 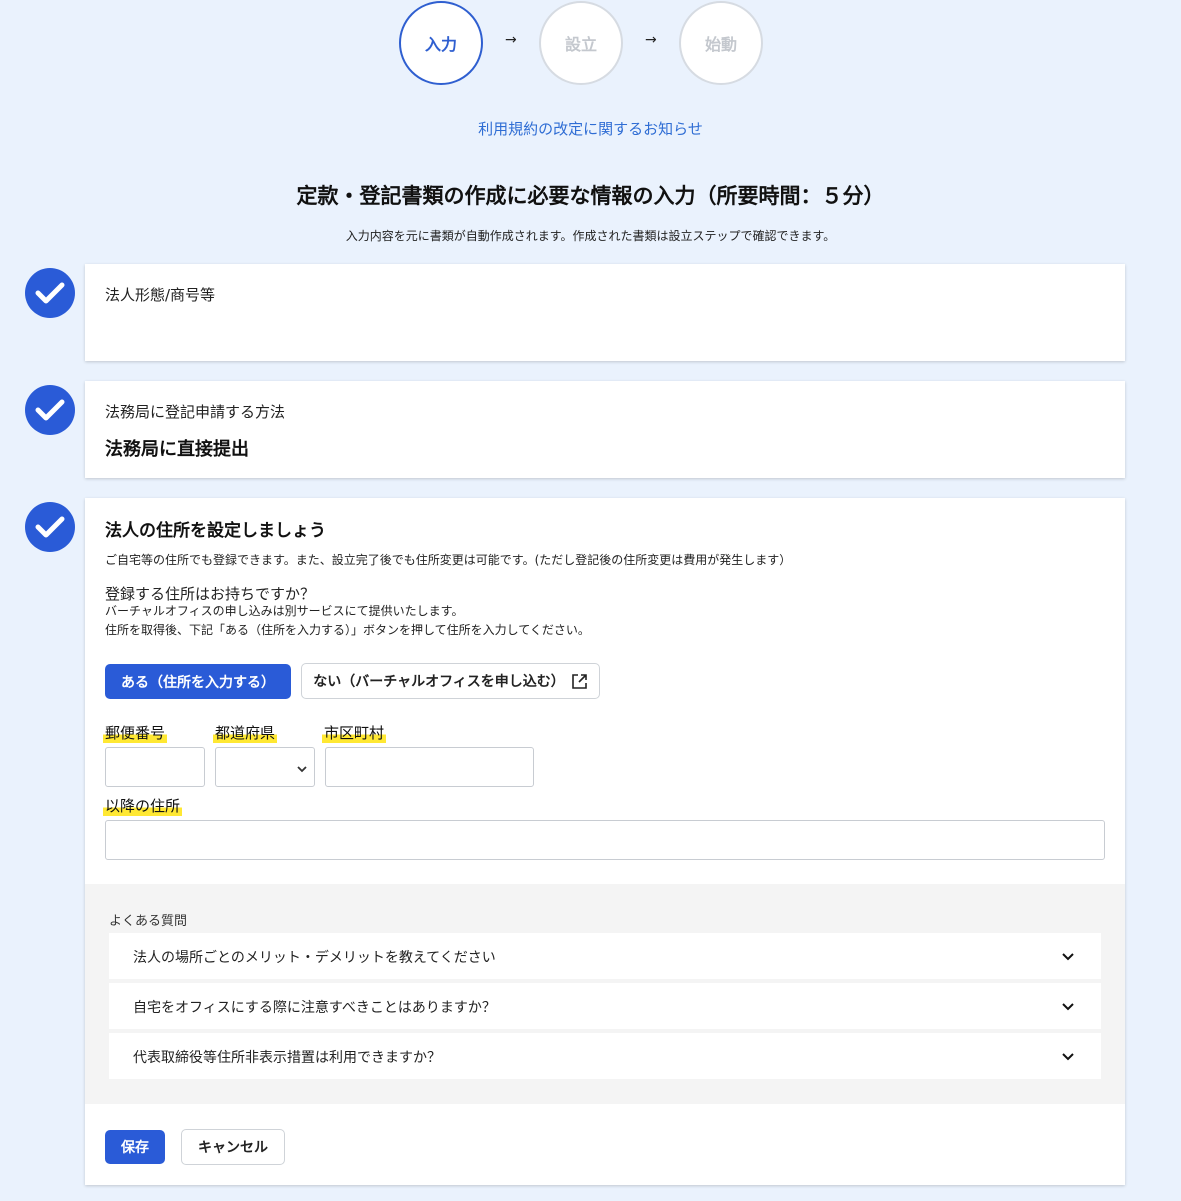 I want to click on step-label: 設立, so click(x=580, y=44).